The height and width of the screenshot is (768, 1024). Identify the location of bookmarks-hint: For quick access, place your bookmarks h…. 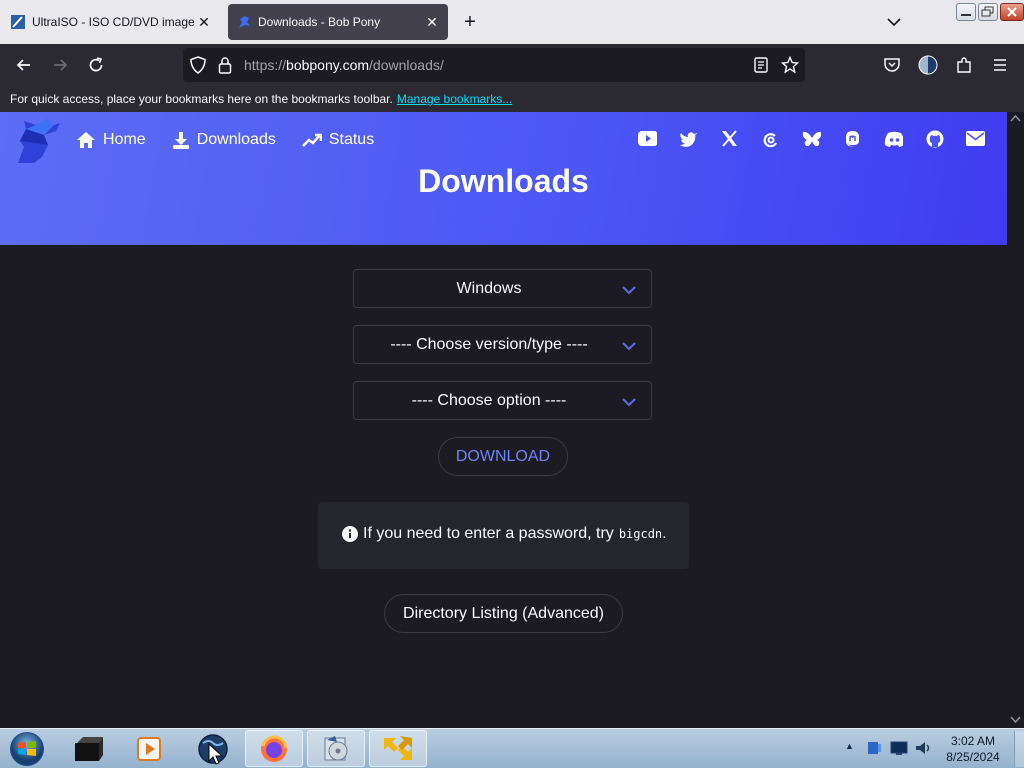
(201, 99).